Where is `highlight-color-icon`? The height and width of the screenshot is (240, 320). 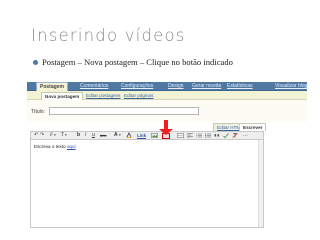
highlight-color-icon is located at coordinates (129, 135).